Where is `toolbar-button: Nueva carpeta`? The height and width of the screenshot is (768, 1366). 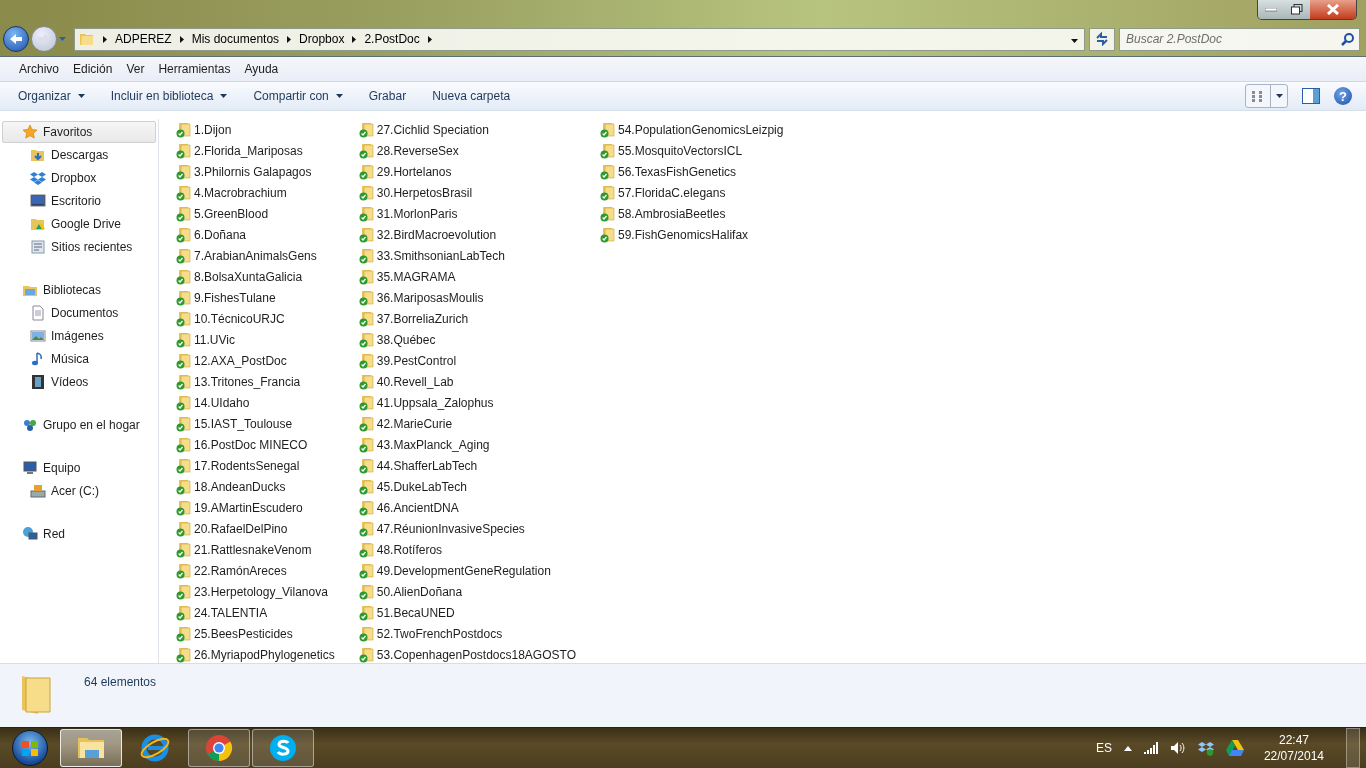
toolbar-button: Nueva carpeta is located at coordinates (471, 96).